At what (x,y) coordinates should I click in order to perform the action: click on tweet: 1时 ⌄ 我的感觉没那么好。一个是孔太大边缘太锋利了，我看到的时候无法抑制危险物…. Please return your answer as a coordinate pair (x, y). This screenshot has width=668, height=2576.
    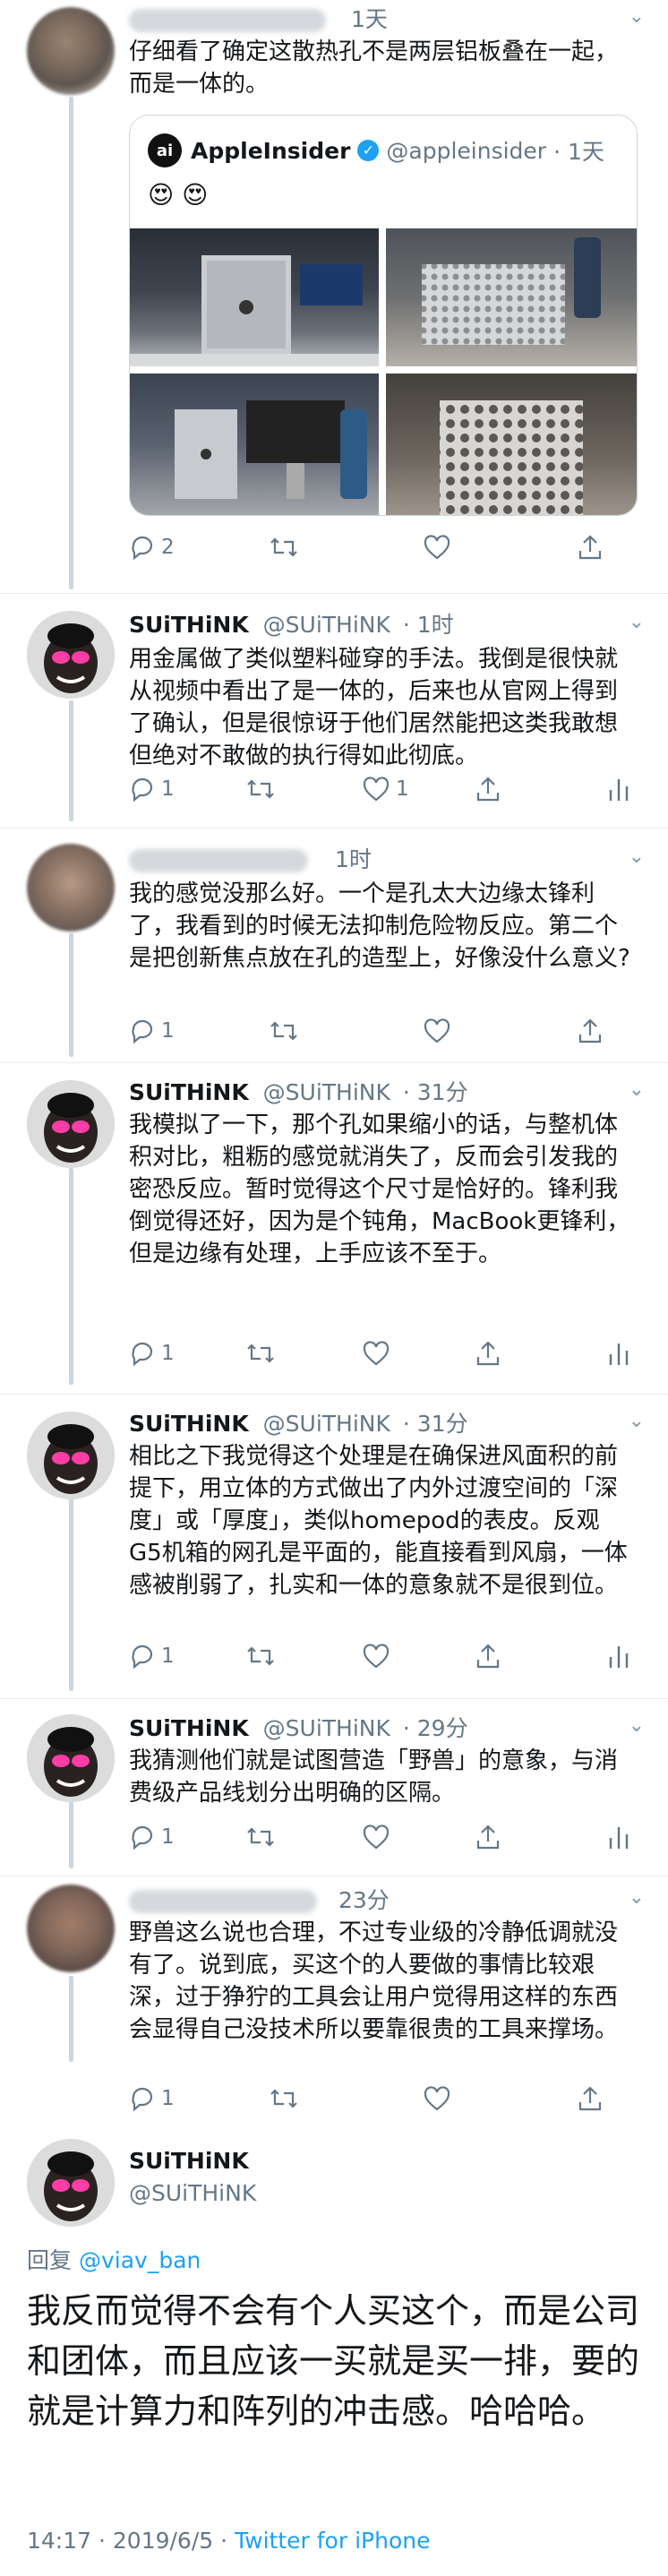
    Looking at the image, I should click on (334, 945).